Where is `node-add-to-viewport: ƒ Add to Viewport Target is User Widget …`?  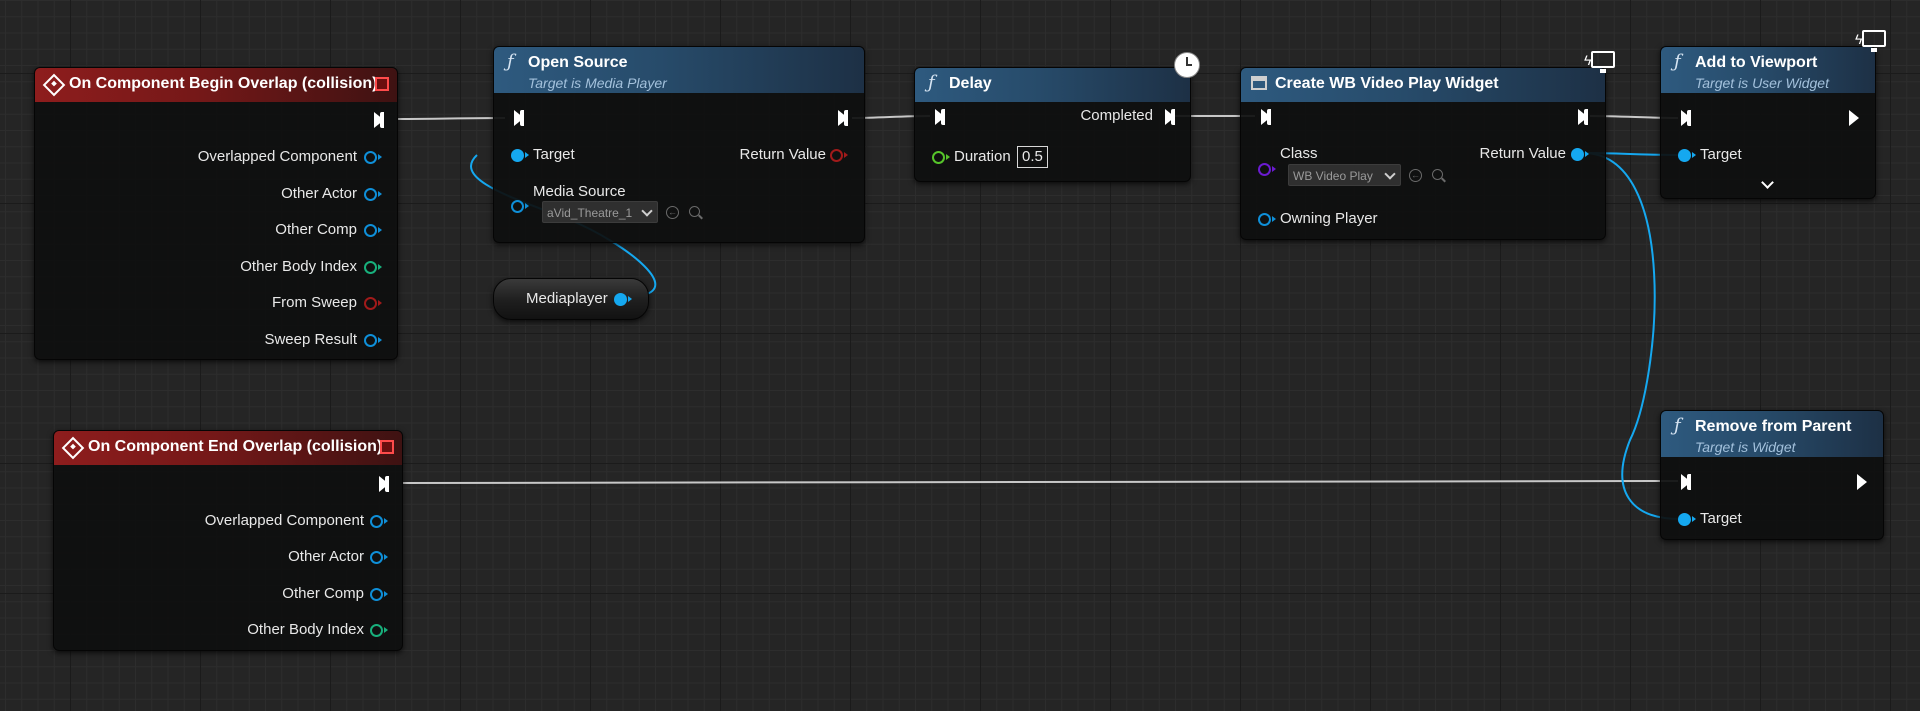 node-add-to-viewport: ƒ Add to Viewport Target is User Widget … is located at coordinates (1768, 122).